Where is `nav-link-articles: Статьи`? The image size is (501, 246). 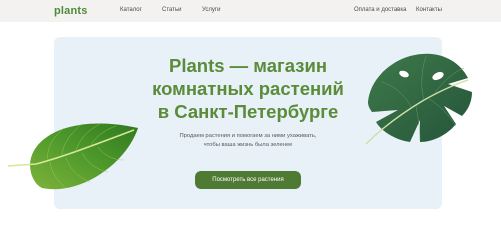 nav-link-articles: Статьи is located at coordinates (171, 10).